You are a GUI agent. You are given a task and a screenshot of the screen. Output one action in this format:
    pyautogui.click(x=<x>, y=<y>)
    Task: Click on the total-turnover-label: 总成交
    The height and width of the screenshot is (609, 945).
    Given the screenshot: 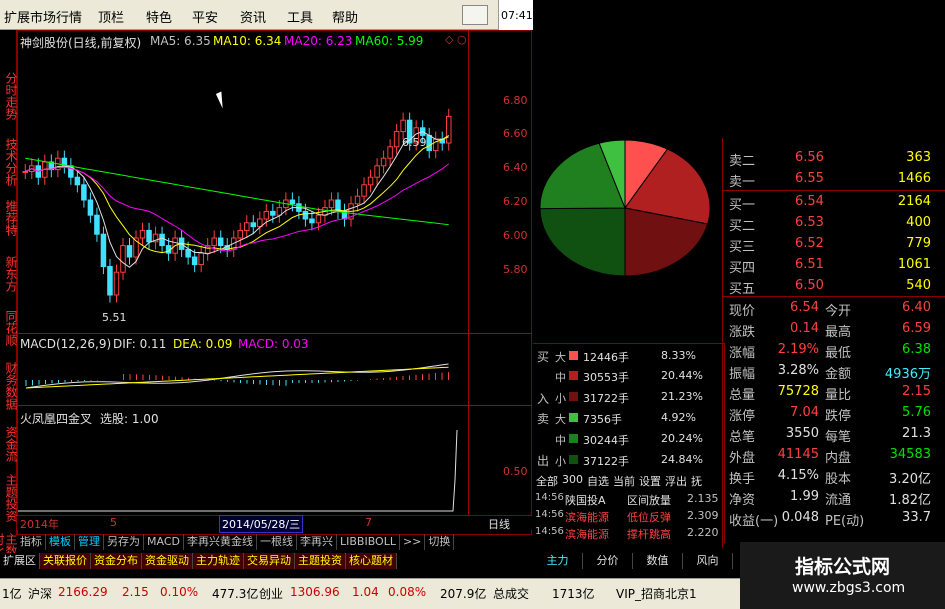 What is the action you would take?
    pyautogui.click(x=511, y=594)
    